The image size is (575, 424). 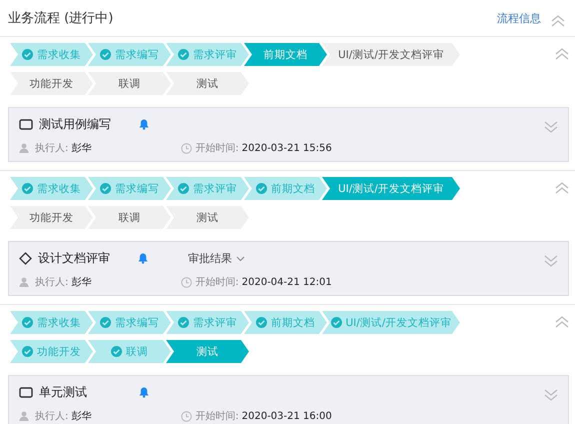 I want to click on page-title: 业务流程 (进行中), so click(x=61, y=18).